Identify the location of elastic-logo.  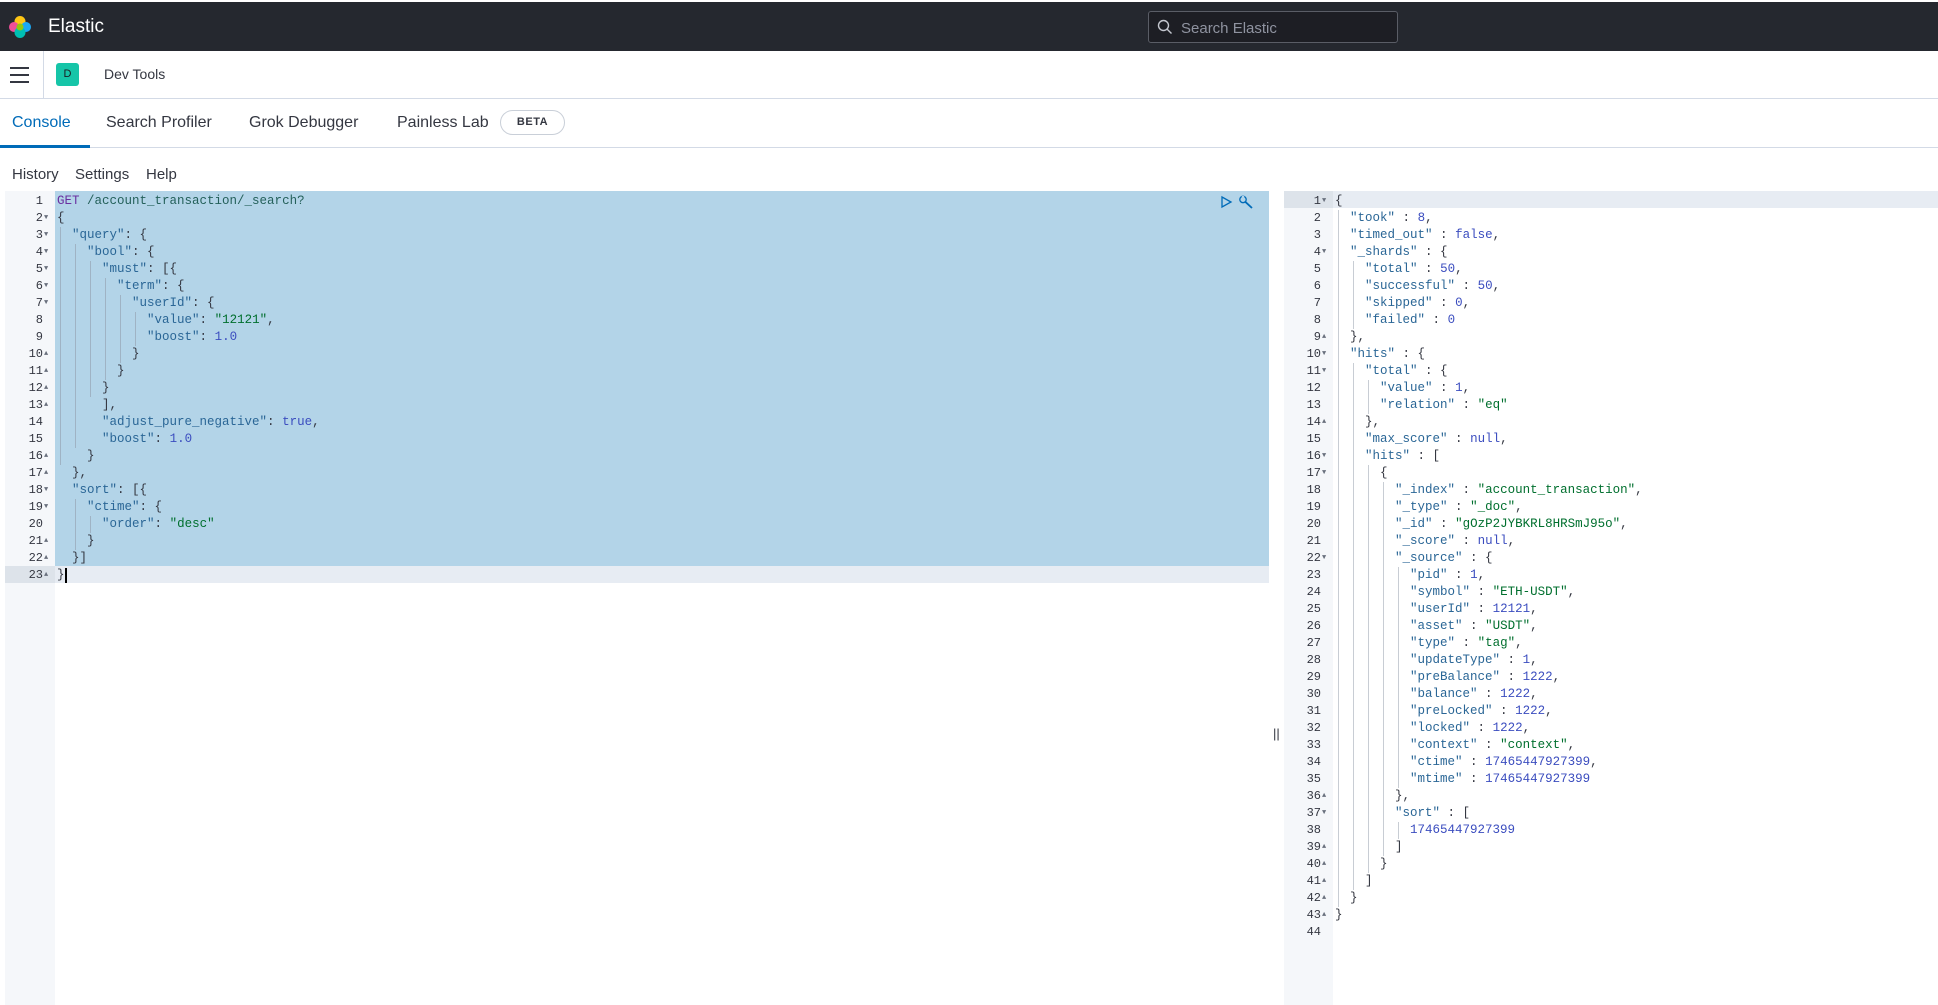
(20, 27).